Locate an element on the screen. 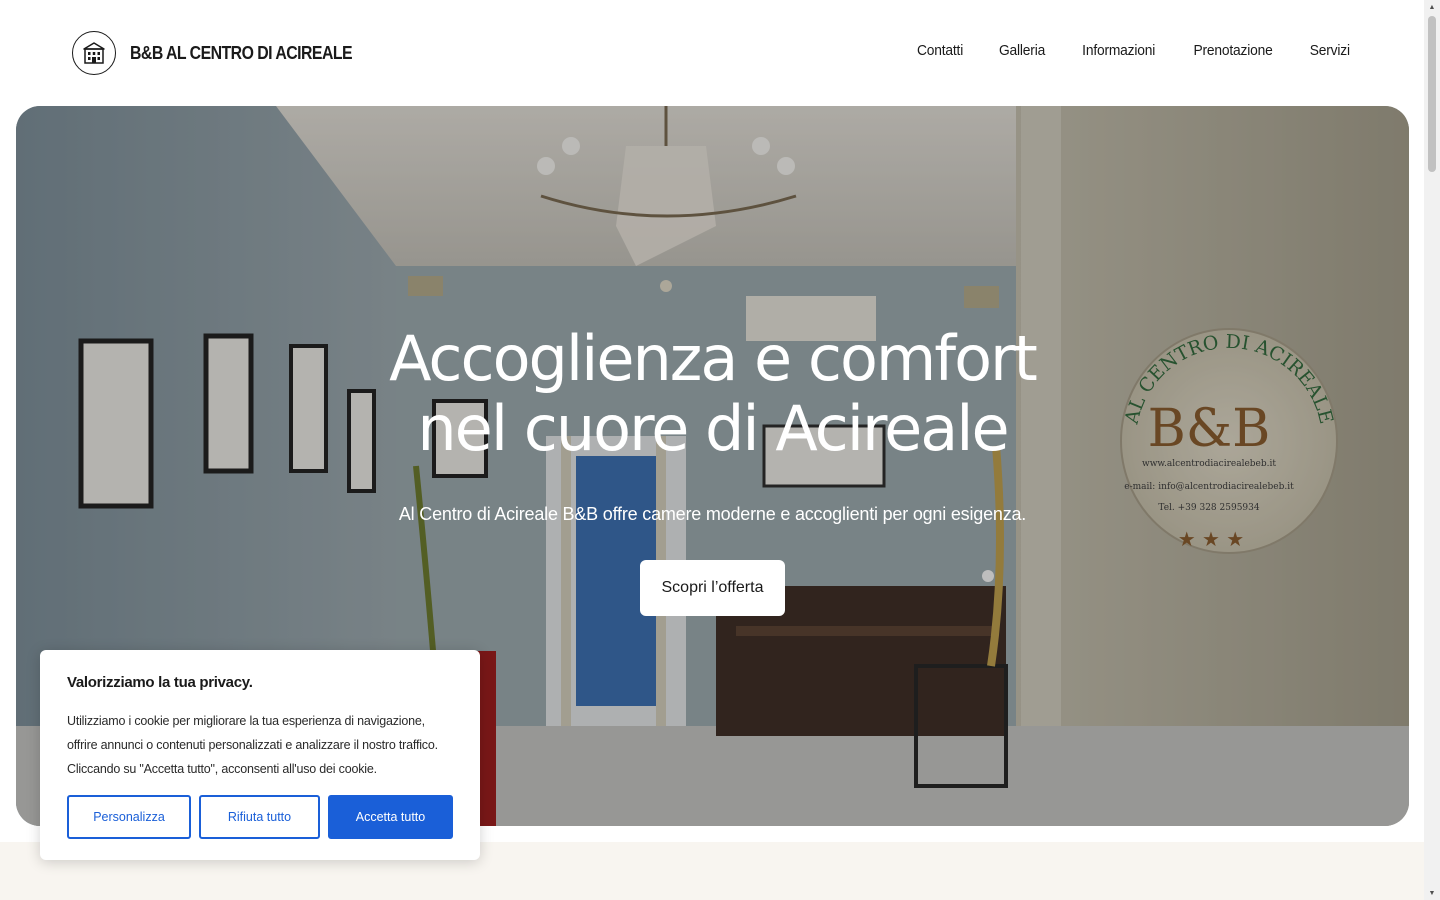  reject-all-button: Rifiuta tutto is located at coordinates (259, 817).